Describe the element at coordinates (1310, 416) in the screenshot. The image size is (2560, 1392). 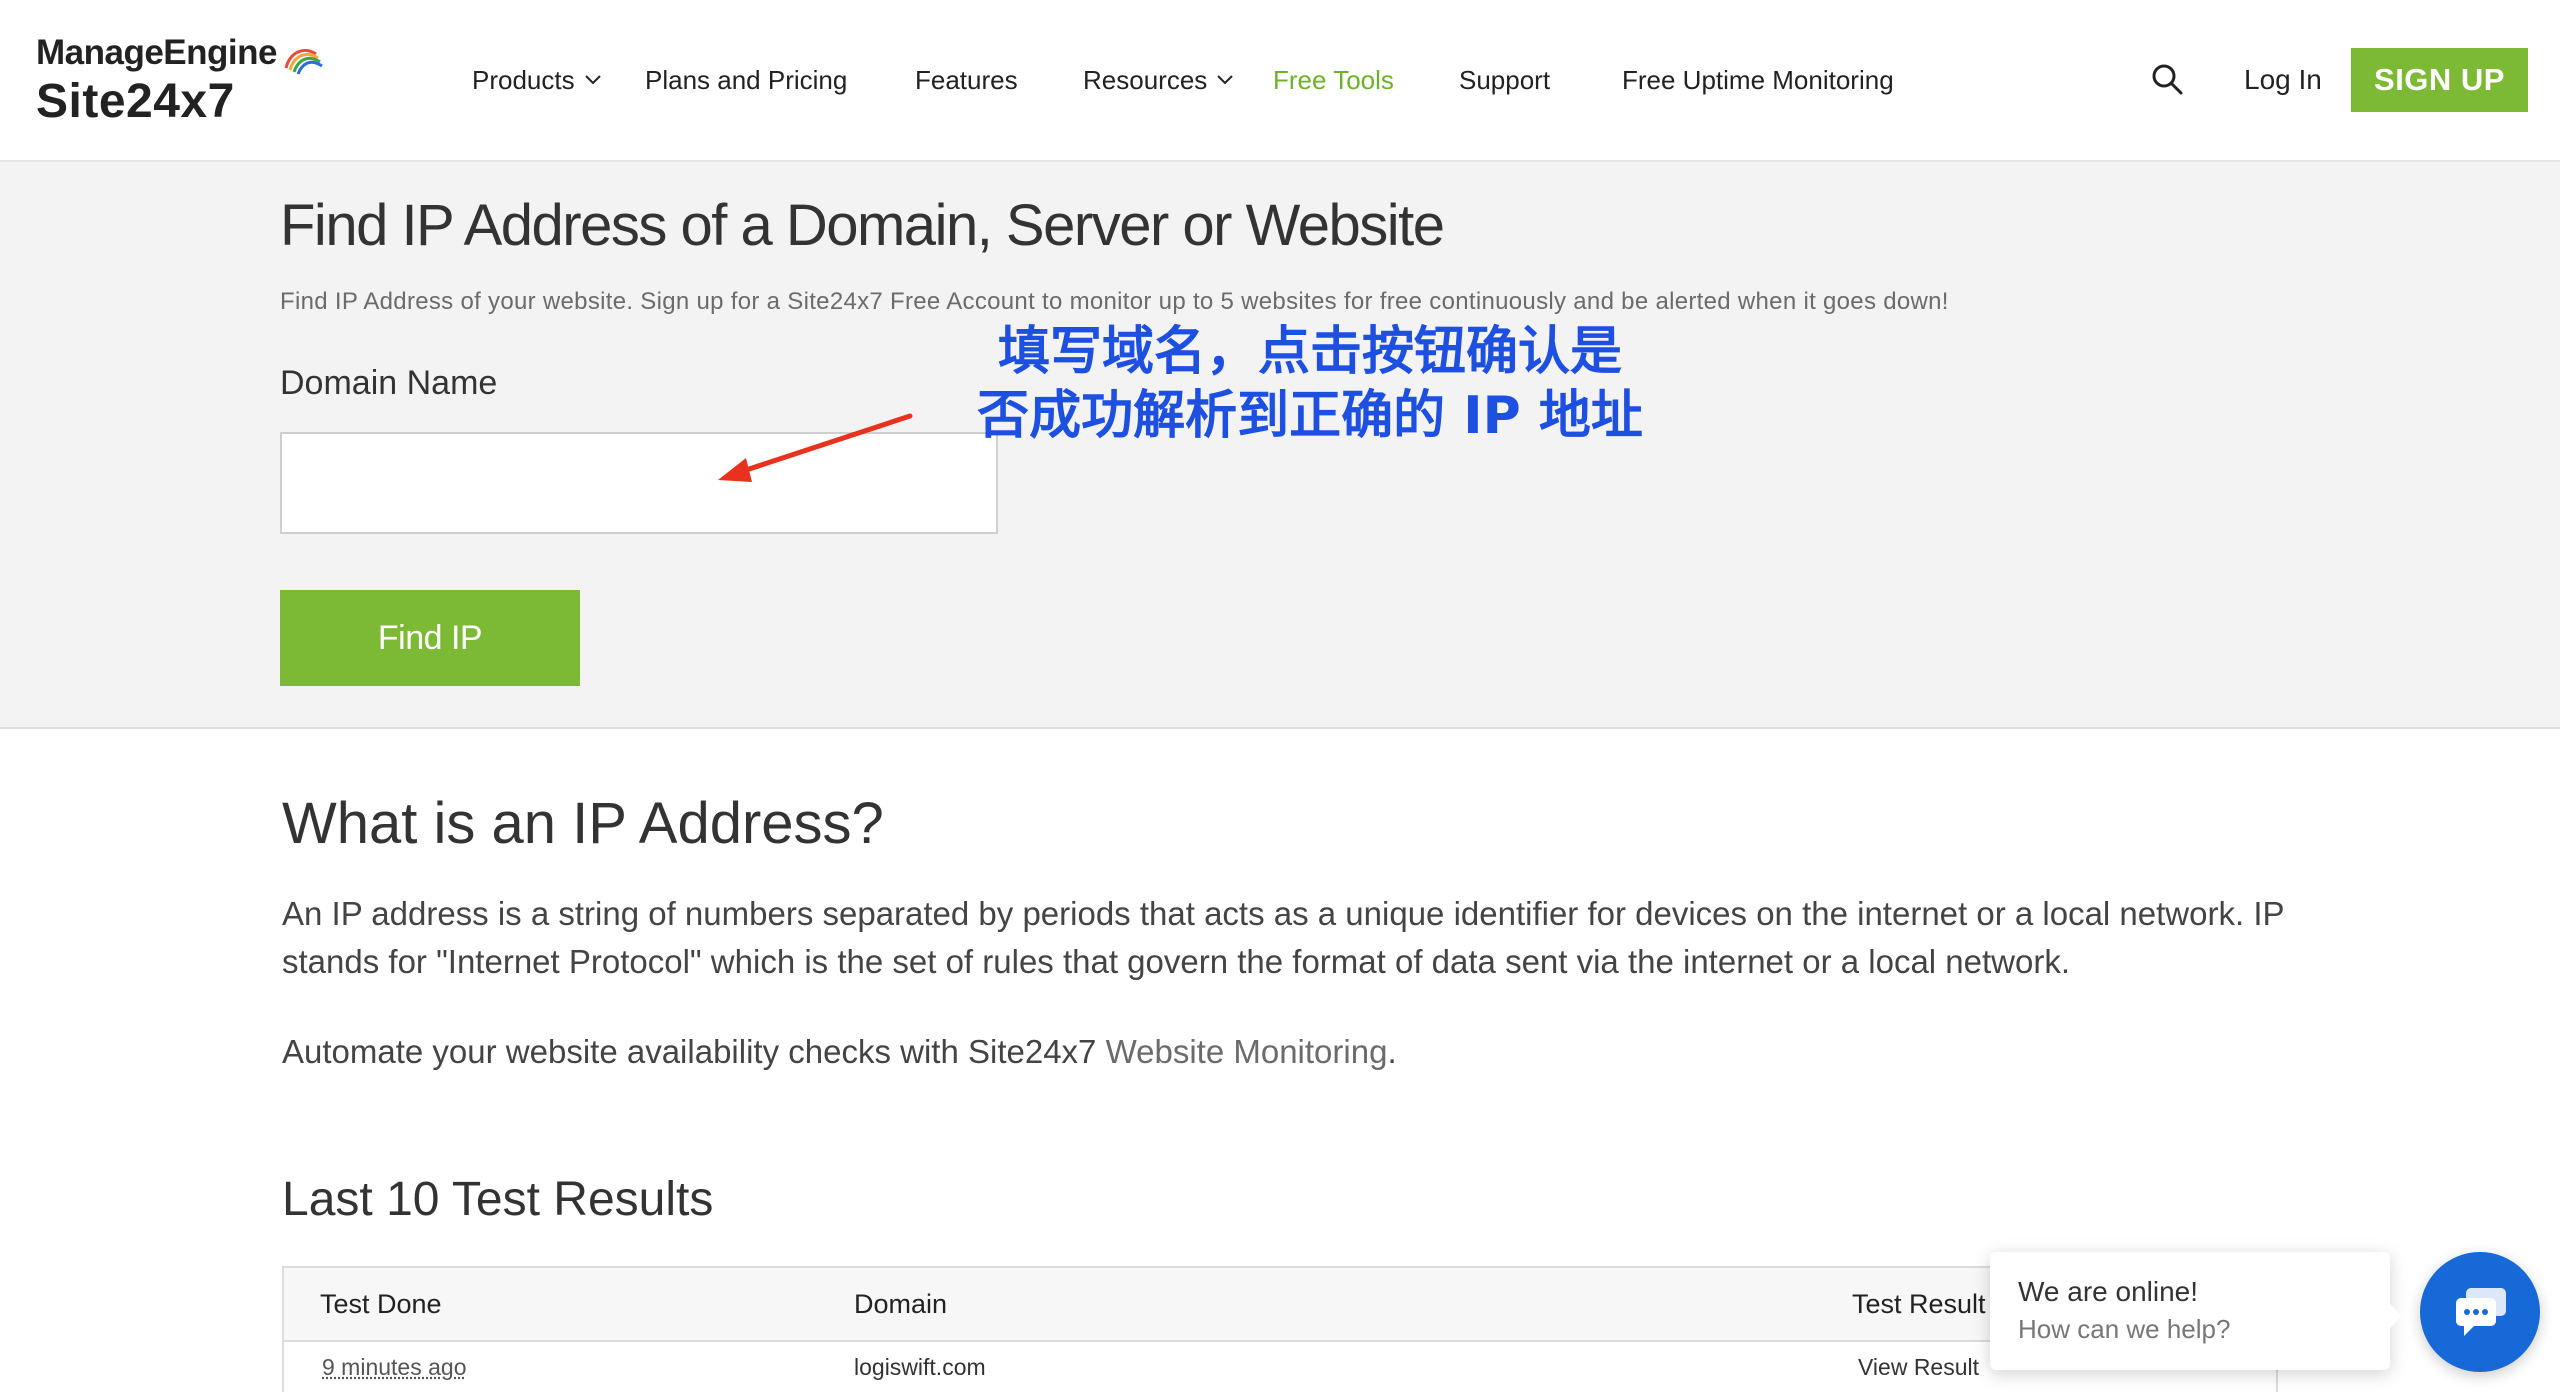
I see `annotation-line-2: 否成功解析到正确的 IP 地址` at that location.